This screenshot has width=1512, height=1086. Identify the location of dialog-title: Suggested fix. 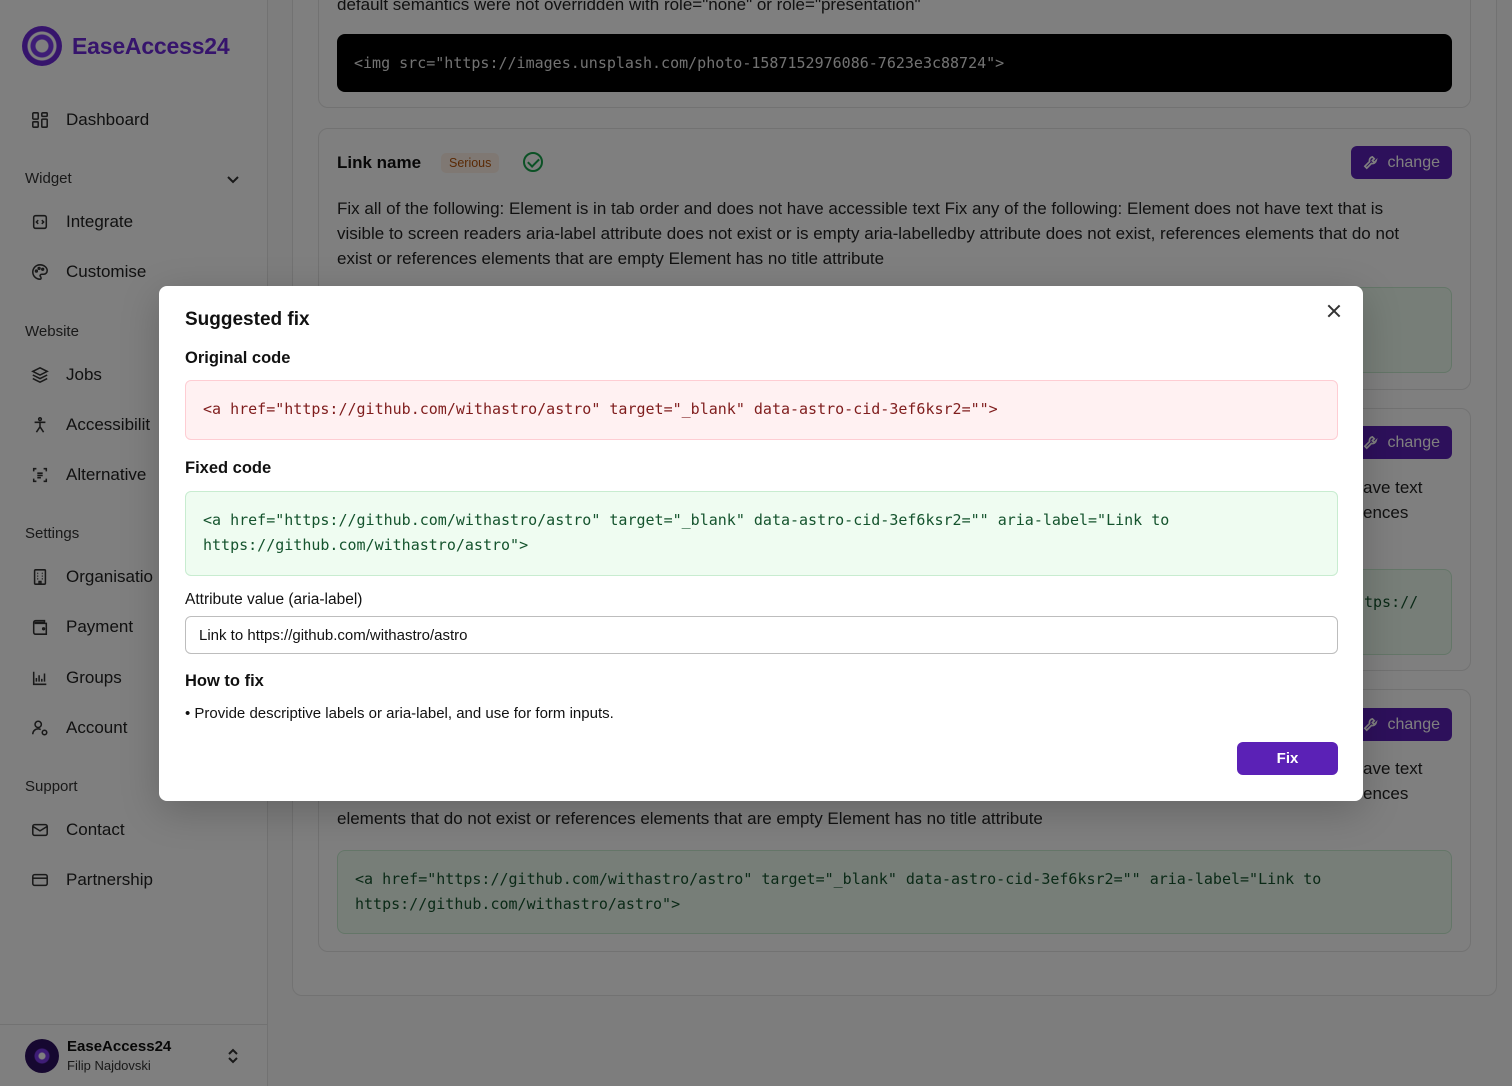
(247, 319).